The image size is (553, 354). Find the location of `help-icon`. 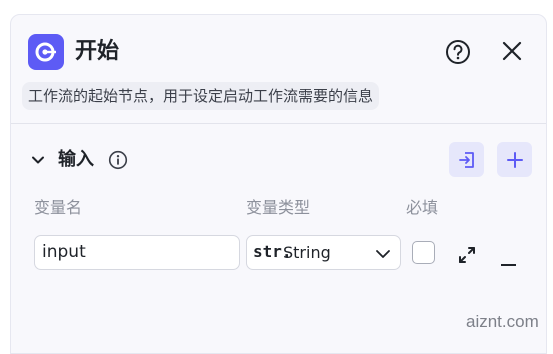

help-icon is located at coordinates (458, 52).